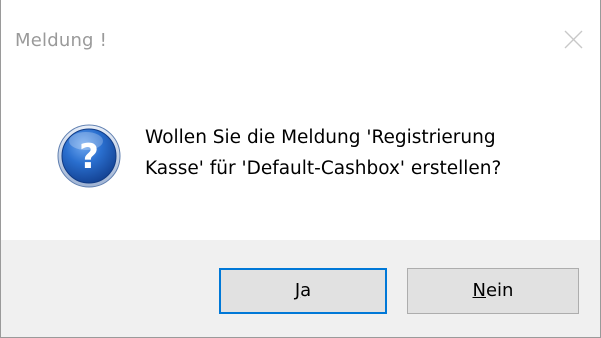  What do you see at coordinates (323, 168) in the screenshot?
I see `message-line-2: Kasse' für 'Default-Cashbox' erstellen?` at bounding box center [323, 168].